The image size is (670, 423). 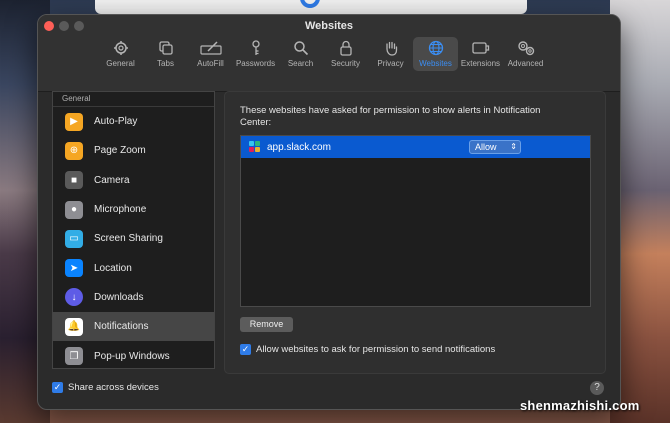 I want to click on tab-general: General, so click(x=120, y=54).